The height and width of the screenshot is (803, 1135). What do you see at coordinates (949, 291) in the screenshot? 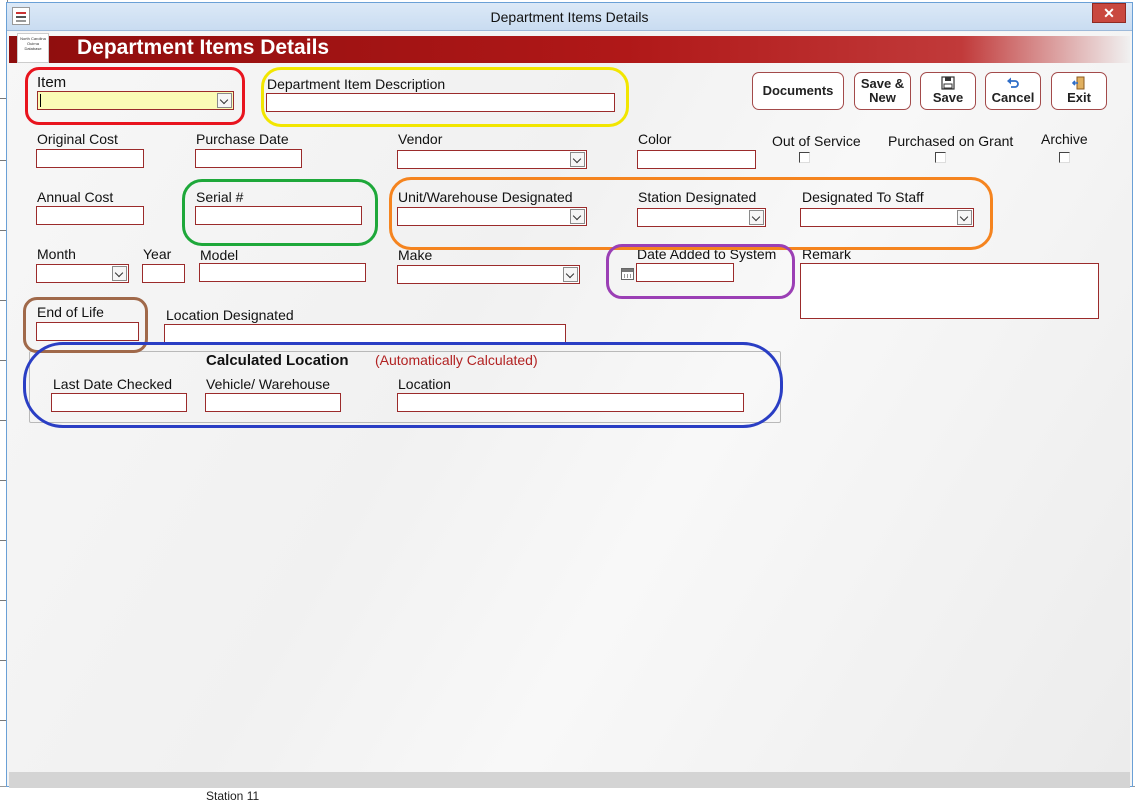
I see `remark-textarea` at bounding box center [949, 291].